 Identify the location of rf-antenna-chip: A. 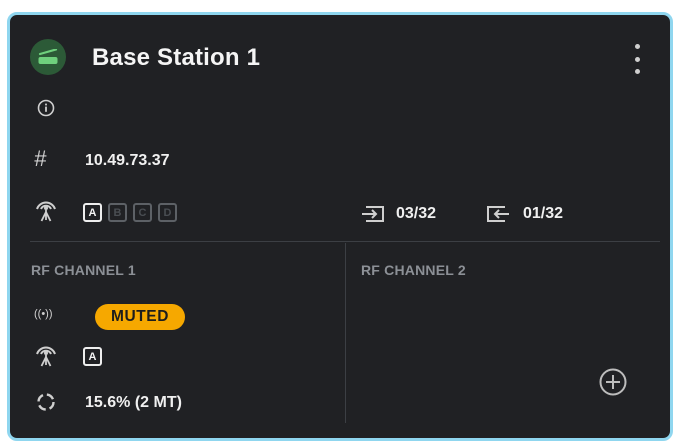
(92, 356).